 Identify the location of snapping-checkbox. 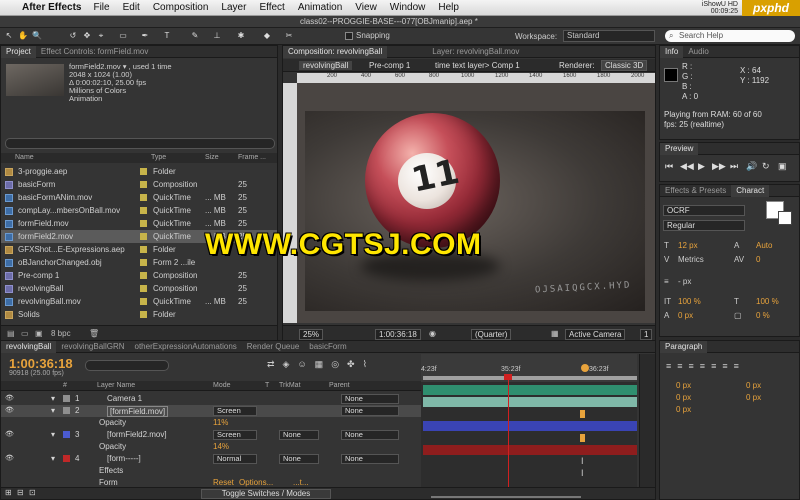
(349, 35).